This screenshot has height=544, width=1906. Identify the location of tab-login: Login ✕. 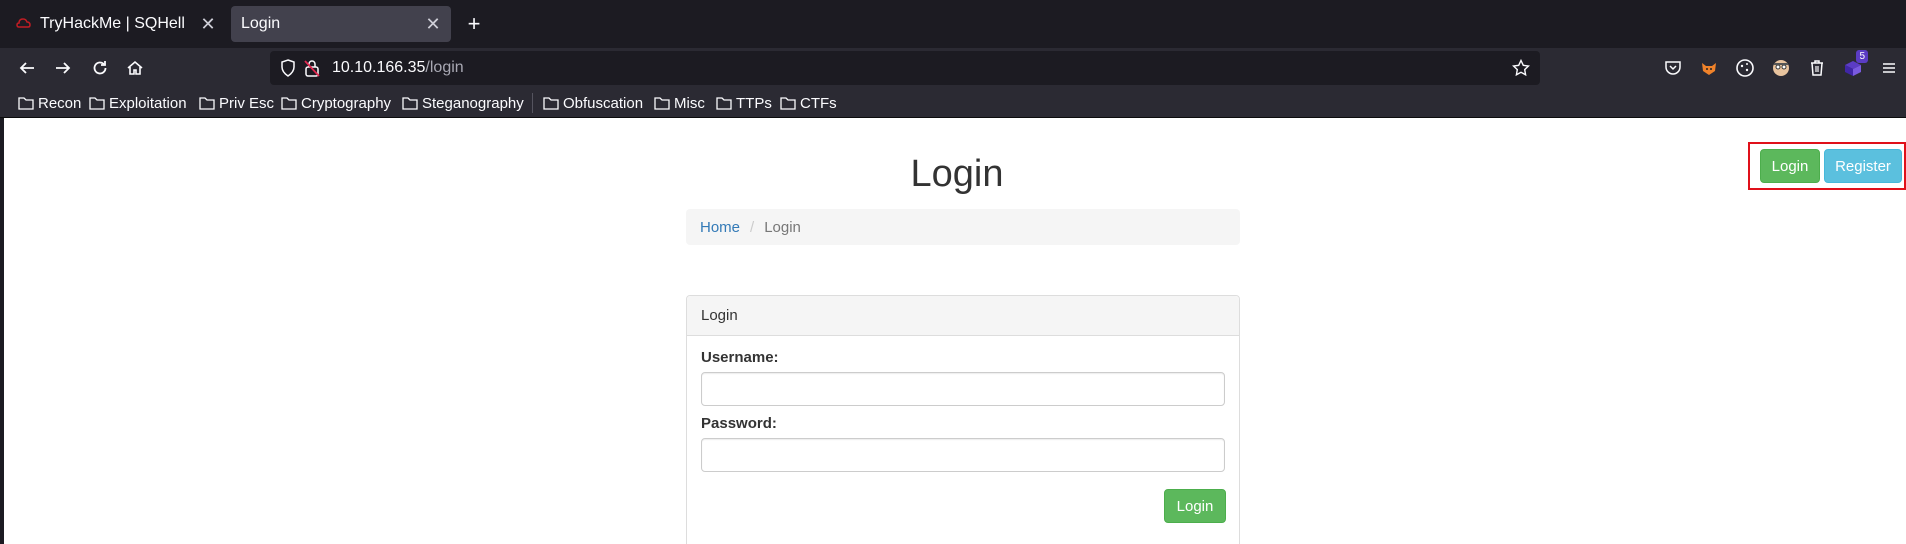
(341, 24).